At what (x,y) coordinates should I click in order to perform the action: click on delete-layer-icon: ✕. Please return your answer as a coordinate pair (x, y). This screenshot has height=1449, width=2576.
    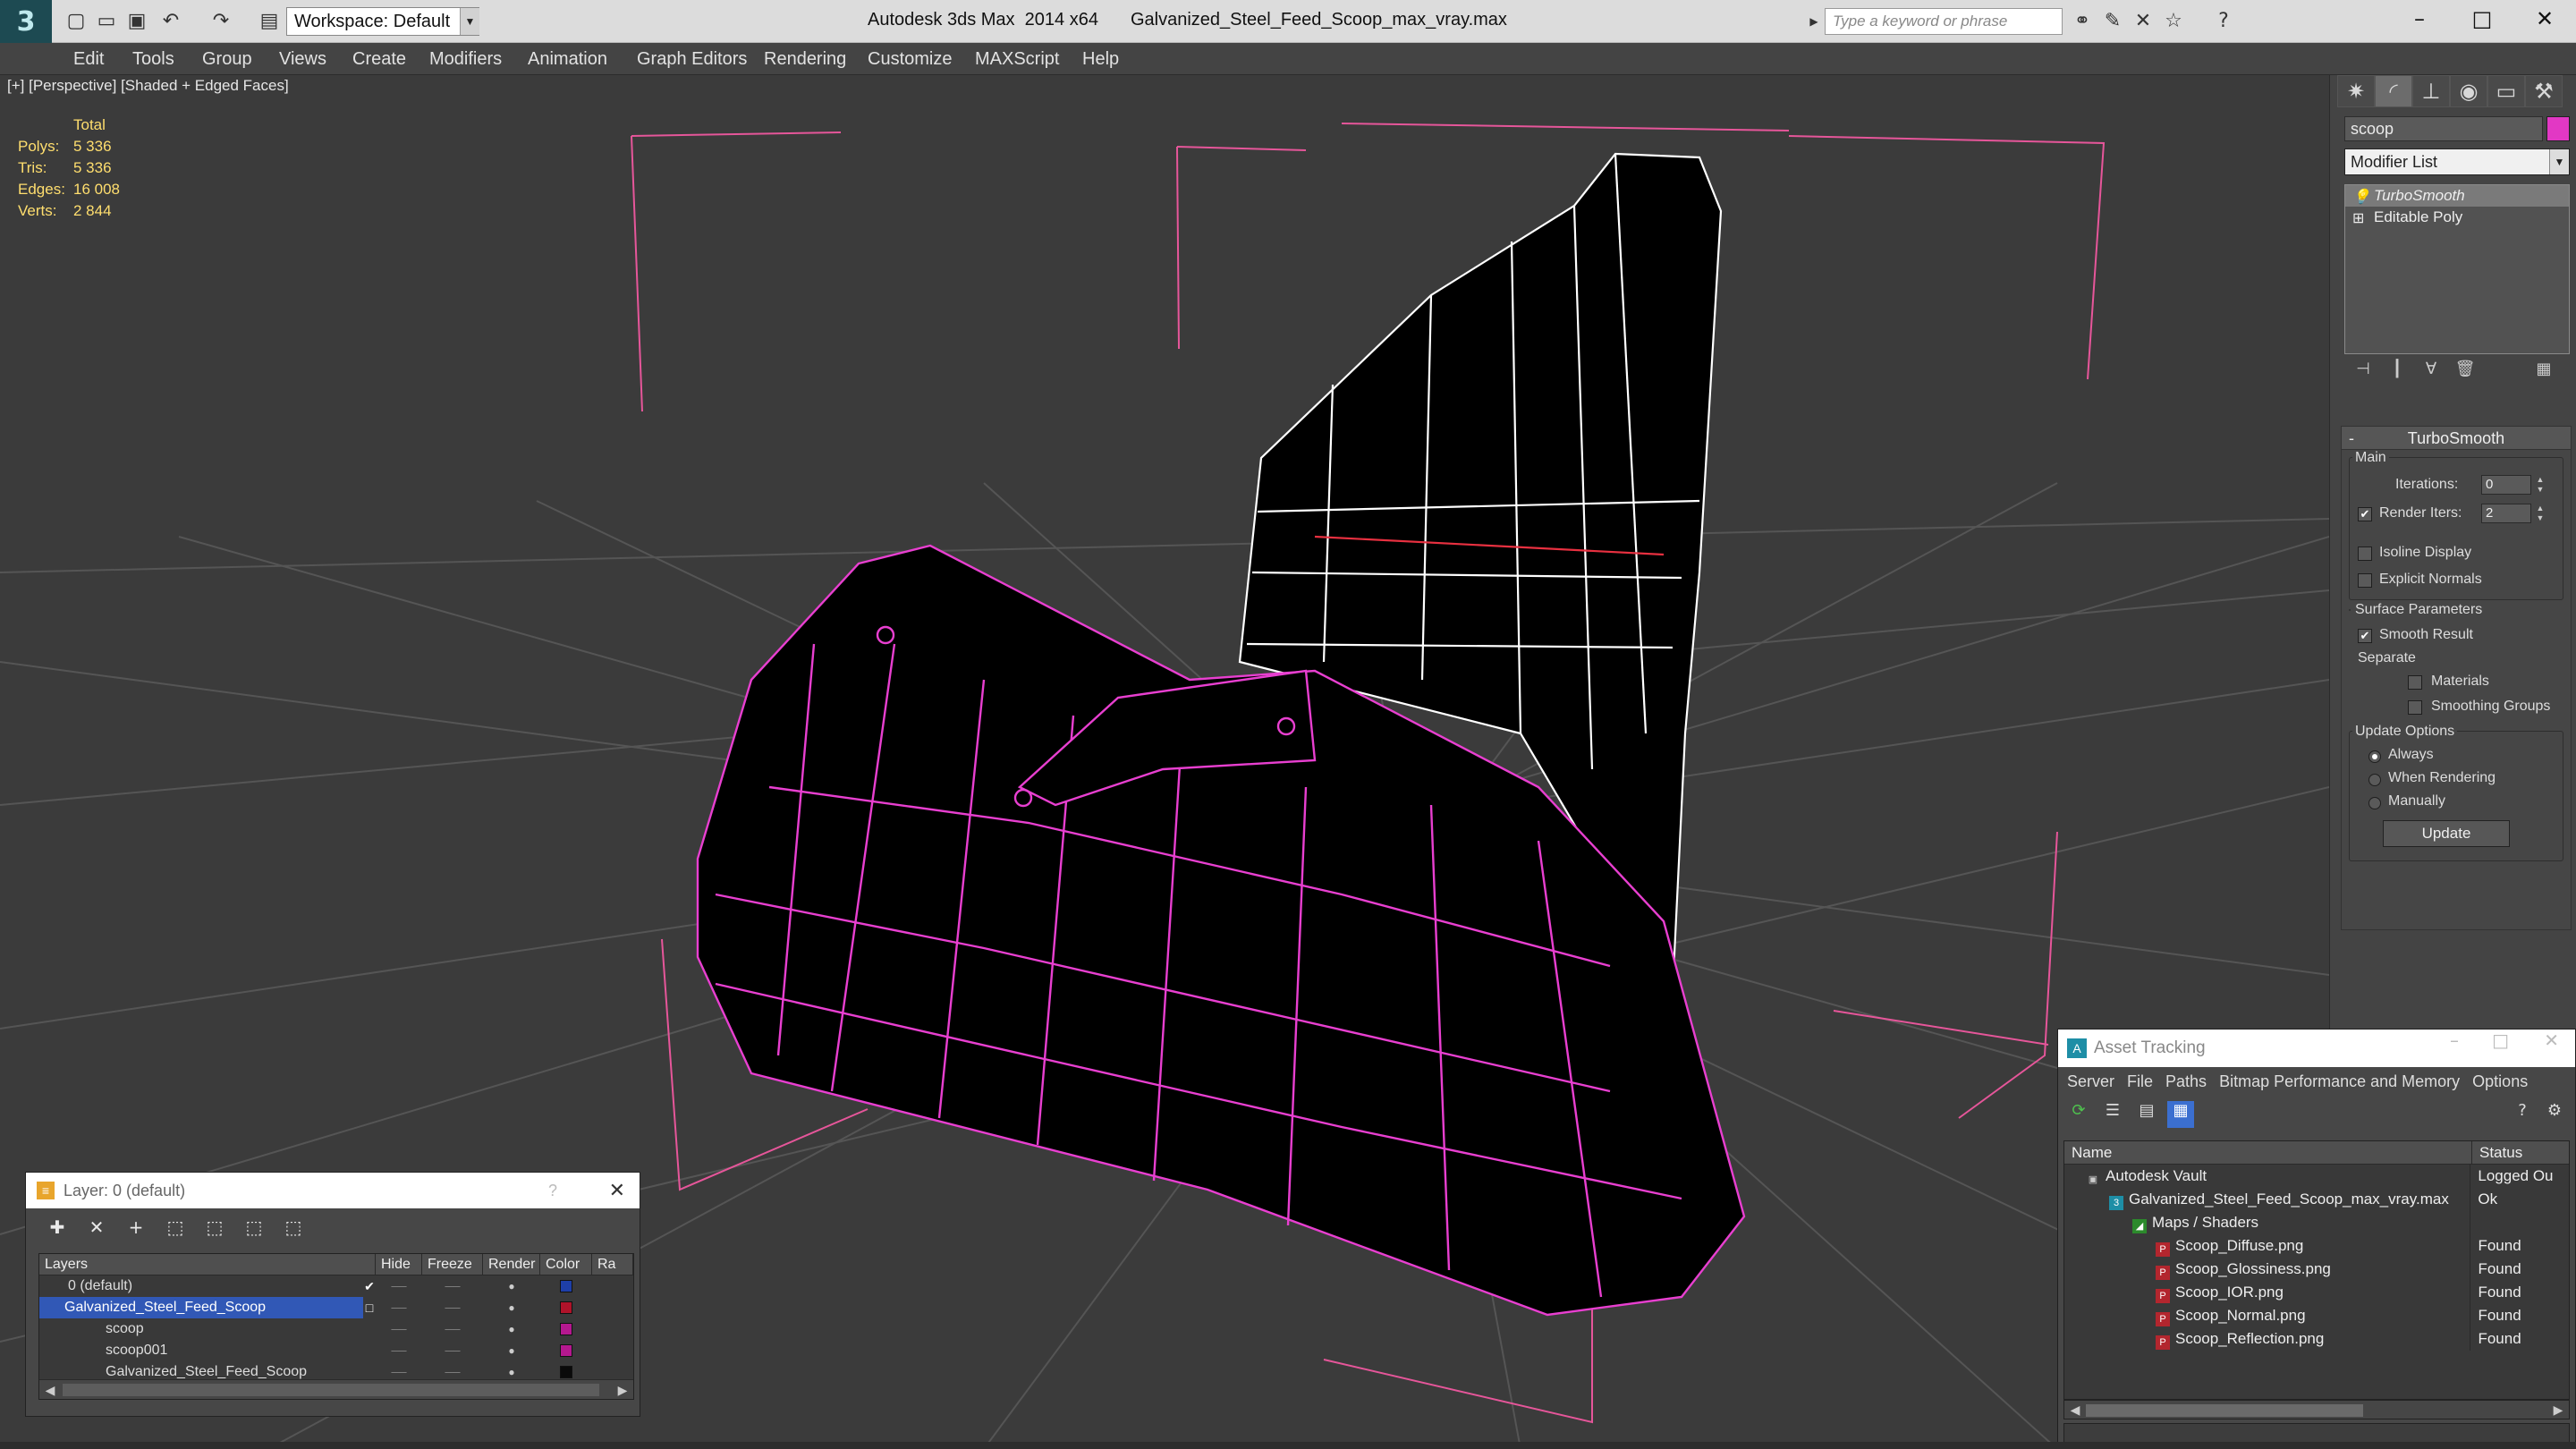
    Looking at the image, I should click on (97, 1227).